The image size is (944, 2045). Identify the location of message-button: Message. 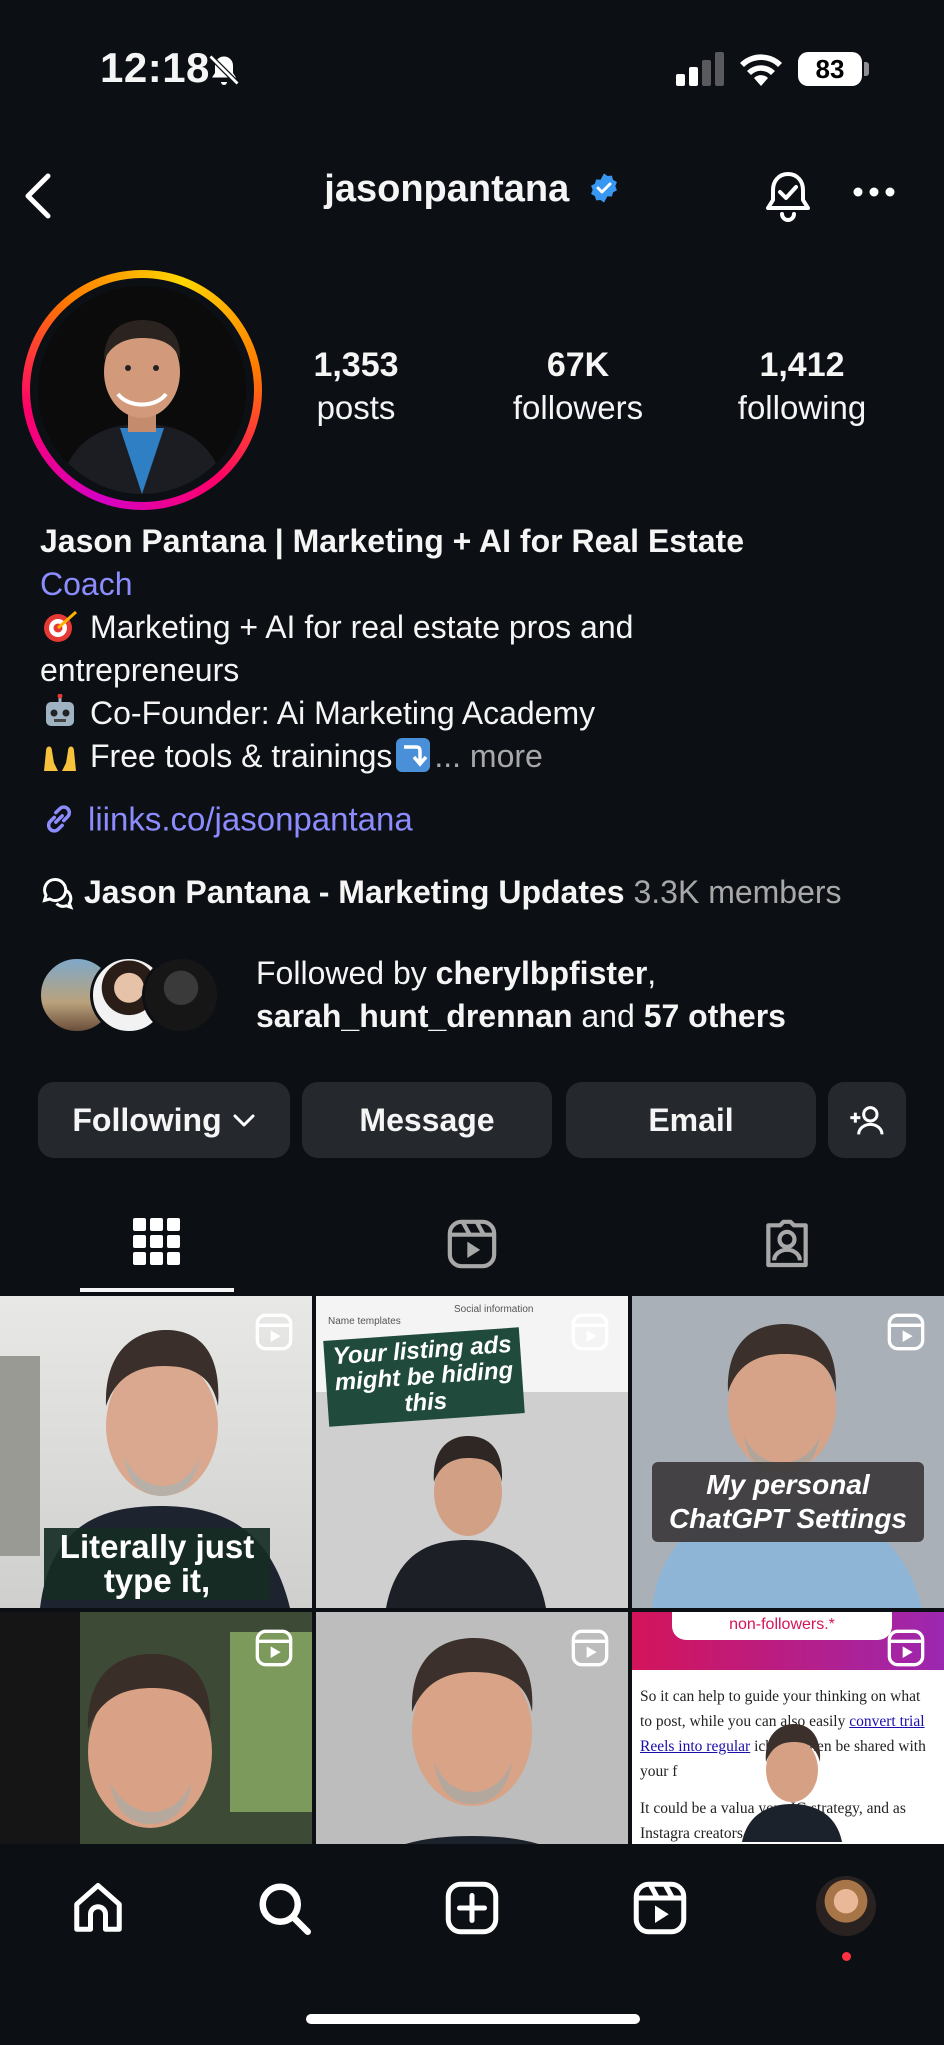
(427, 1120).